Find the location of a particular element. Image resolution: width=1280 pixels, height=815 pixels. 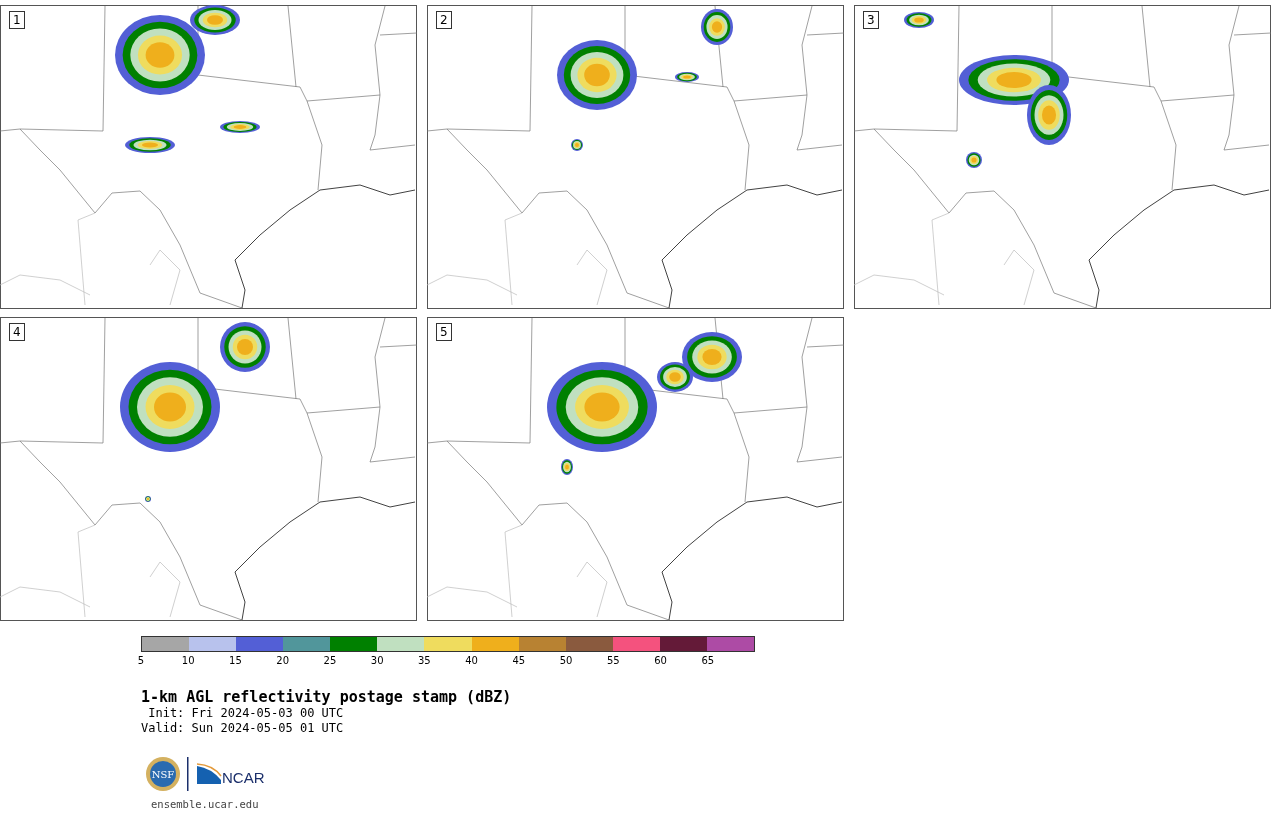

panel-number: 2 is located at coordinates (444, 20).